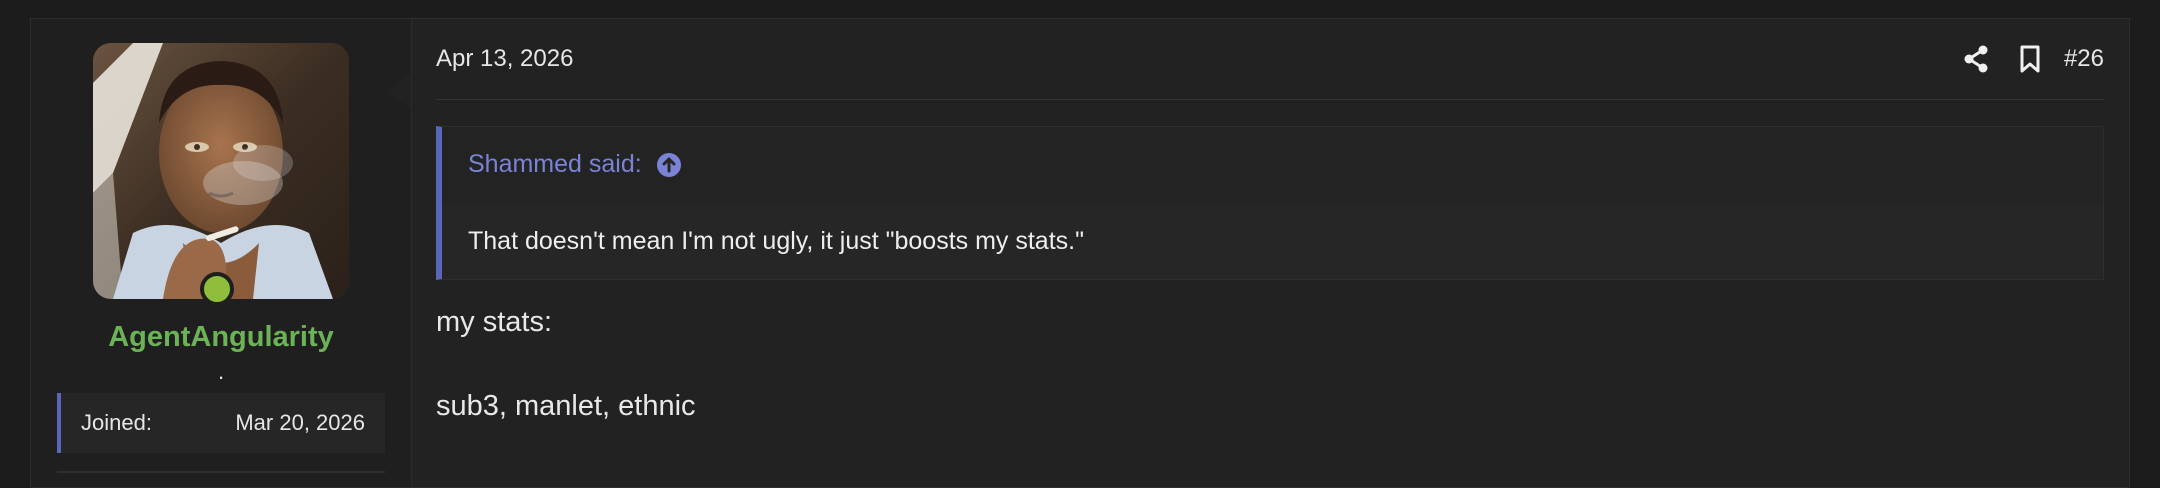 This screenshot has width=2160, height=488. I want to click on share-icon, so click(1976, 59).